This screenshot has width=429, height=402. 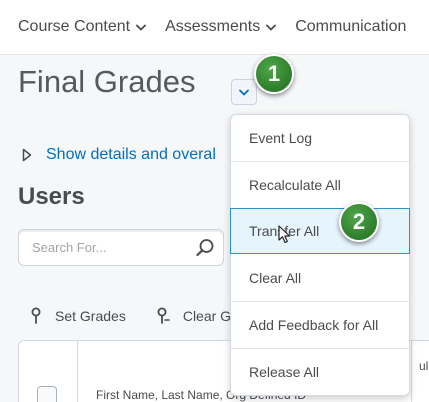 I want to click on search-box, so click(x=121, y=247).